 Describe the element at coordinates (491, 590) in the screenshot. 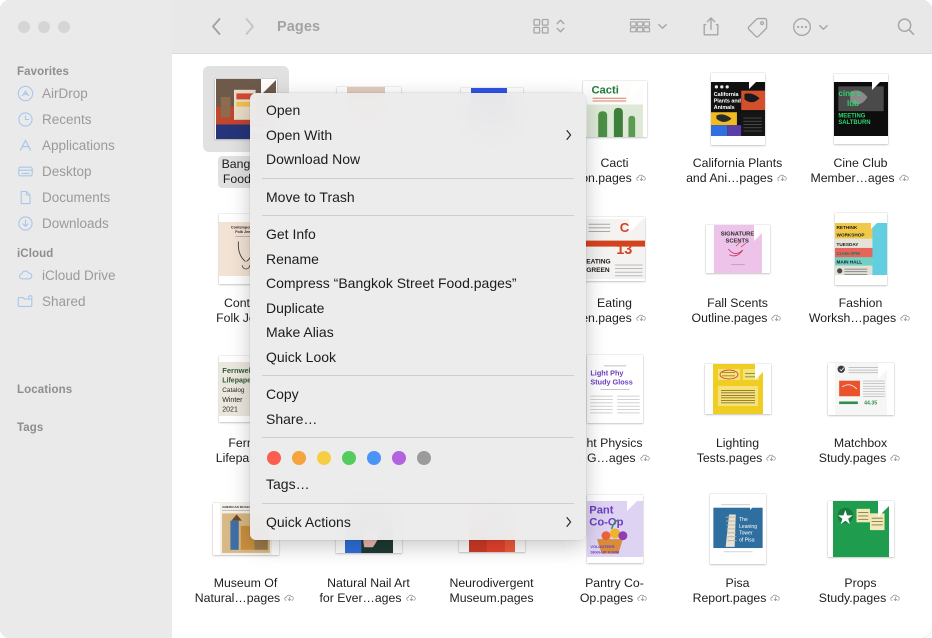

I see `file-label: Neurodivergent Museum.pages` at that location.